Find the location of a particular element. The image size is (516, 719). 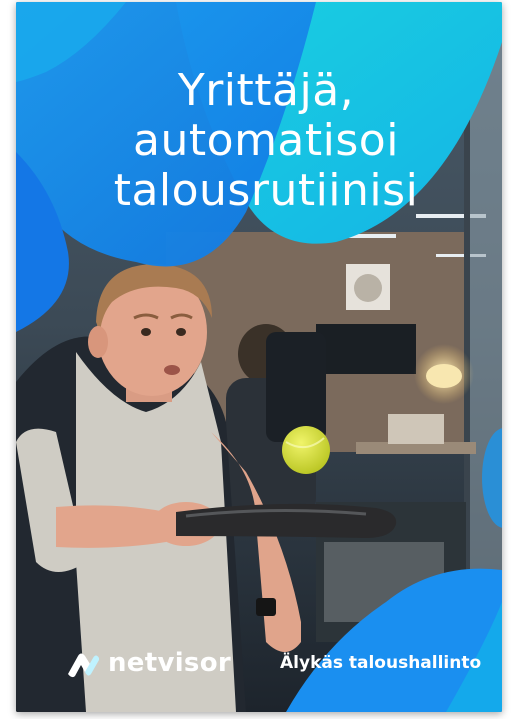

headline-line-1: Yrittäjä, is located at coordinates (266, 90).